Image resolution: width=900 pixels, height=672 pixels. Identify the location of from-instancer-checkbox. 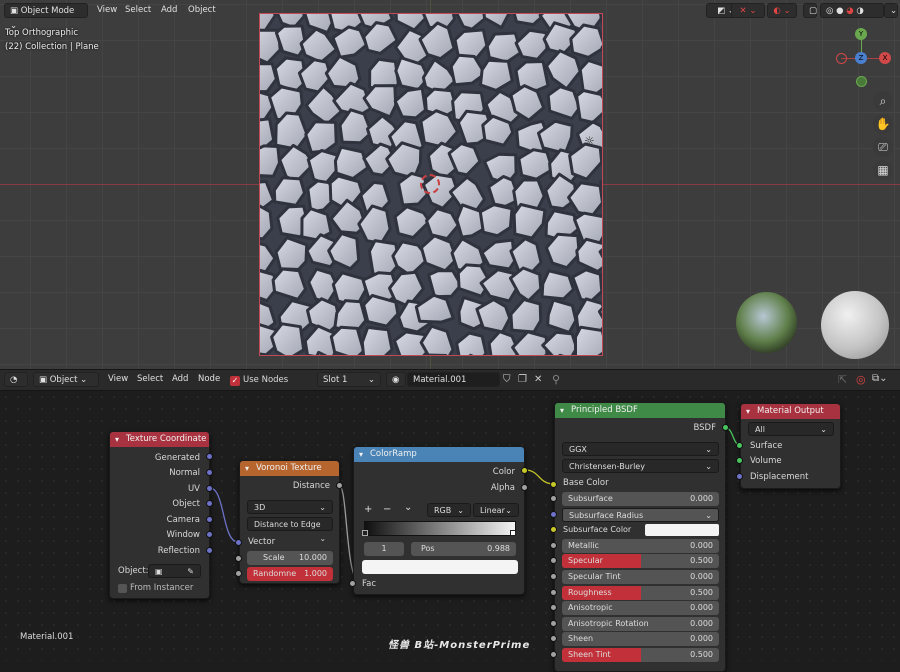
(122, 588).